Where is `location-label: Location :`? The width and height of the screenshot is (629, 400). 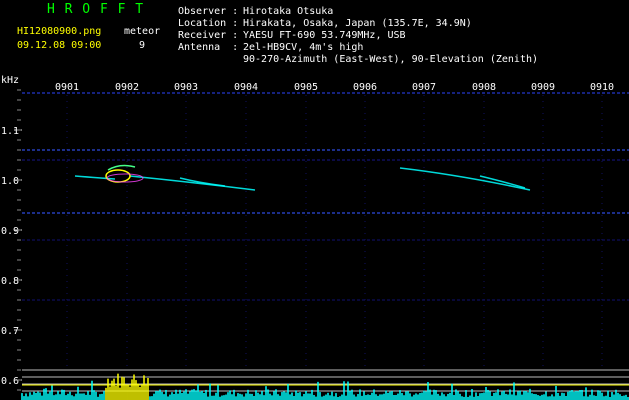 location-label: Location : is located at coordinates (208, 23).